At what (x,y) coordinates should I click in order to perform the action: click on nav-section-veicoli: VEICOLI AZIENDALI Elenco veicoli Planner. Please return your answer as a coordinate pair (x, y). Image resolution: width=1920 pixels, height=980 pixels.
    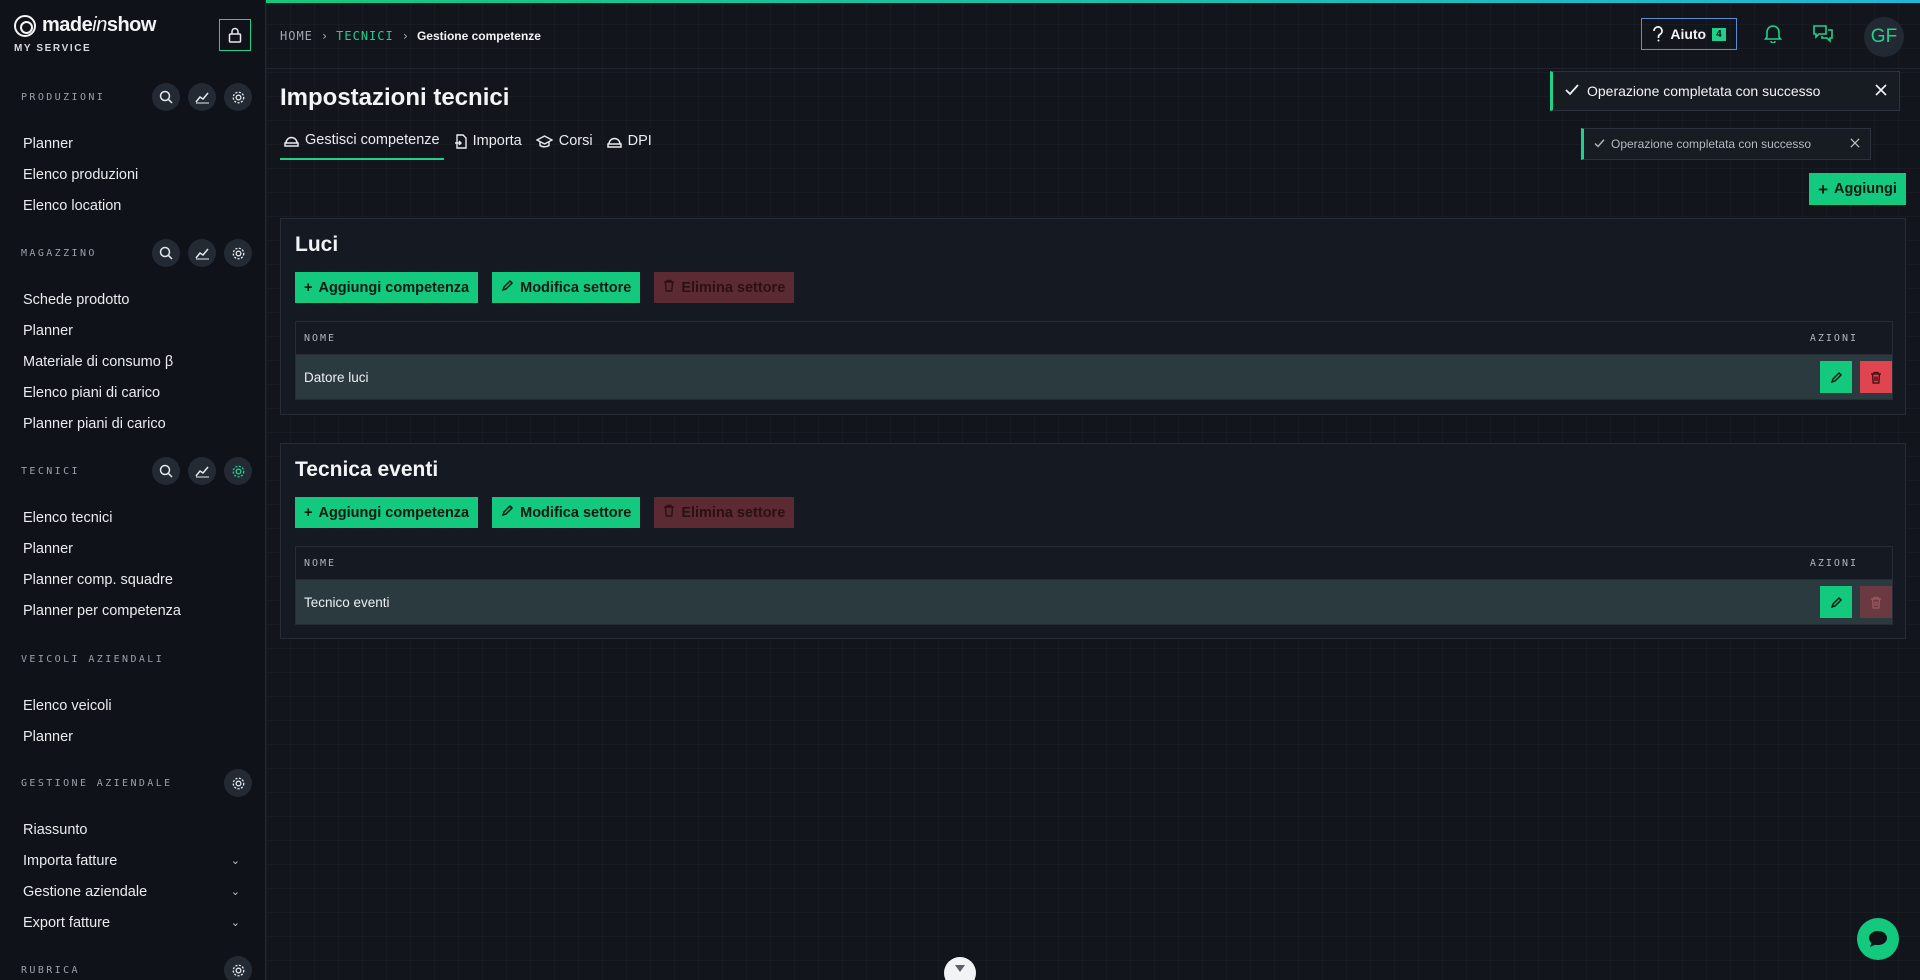
    Looking at the image, I should click on (132, 698).